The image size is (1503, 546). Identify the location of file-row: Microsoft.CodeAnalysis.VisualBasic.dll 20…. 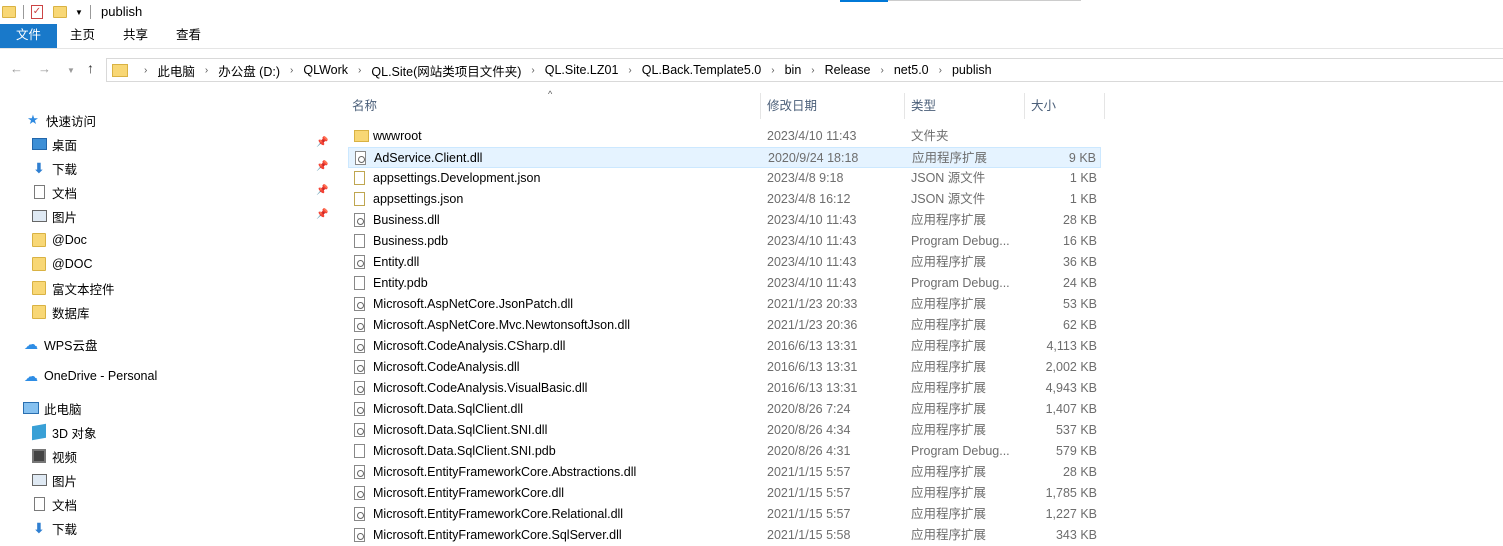
(724, 388).